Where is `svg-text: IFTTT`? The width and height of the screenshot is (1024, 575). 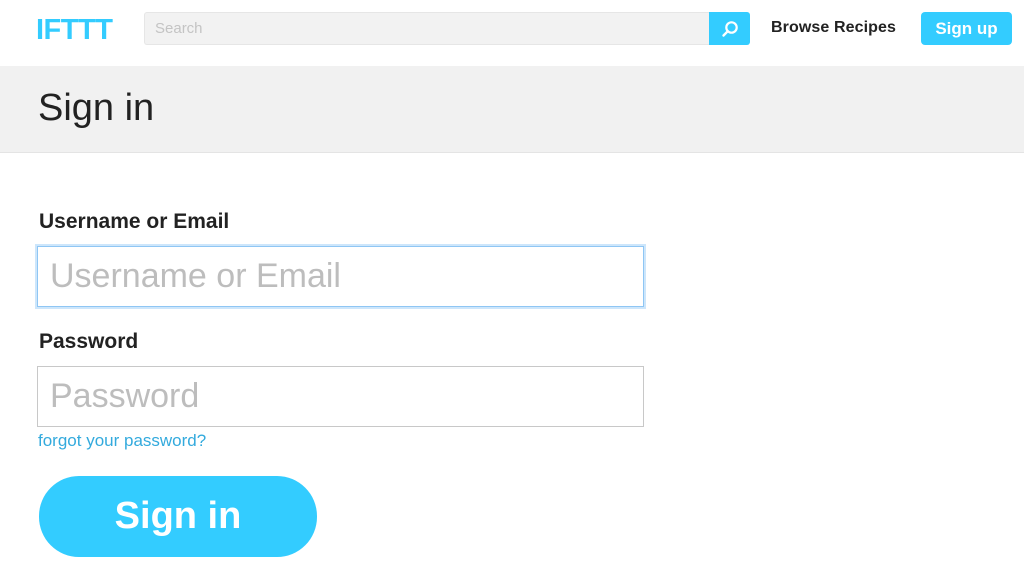
svg-text: IFTTT is located at coordinates (74, 29).